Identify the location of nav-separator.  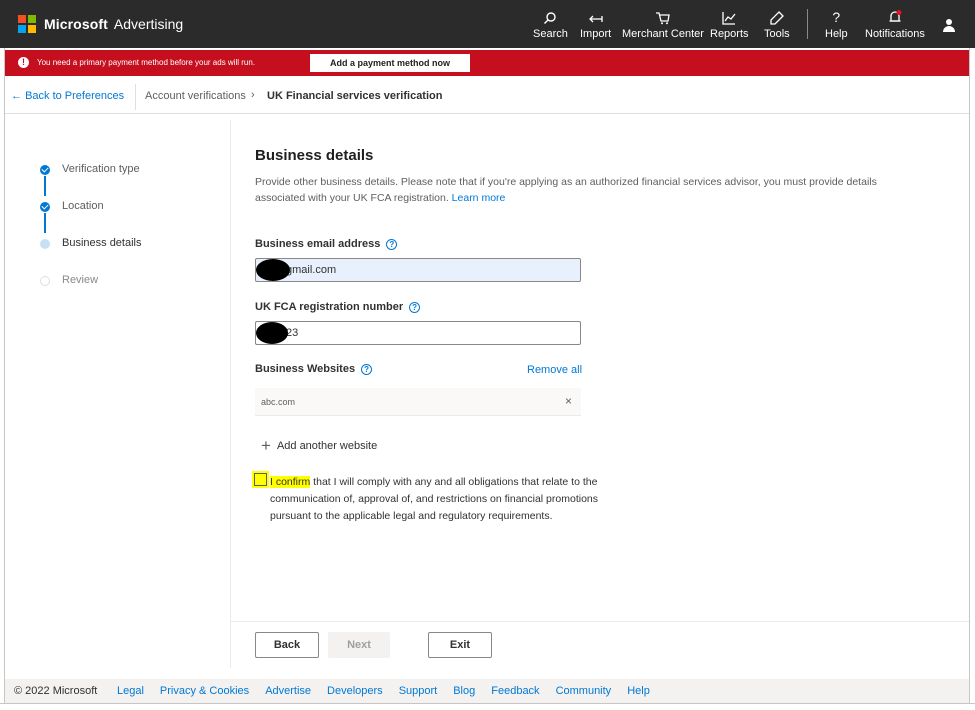
(807, 24).